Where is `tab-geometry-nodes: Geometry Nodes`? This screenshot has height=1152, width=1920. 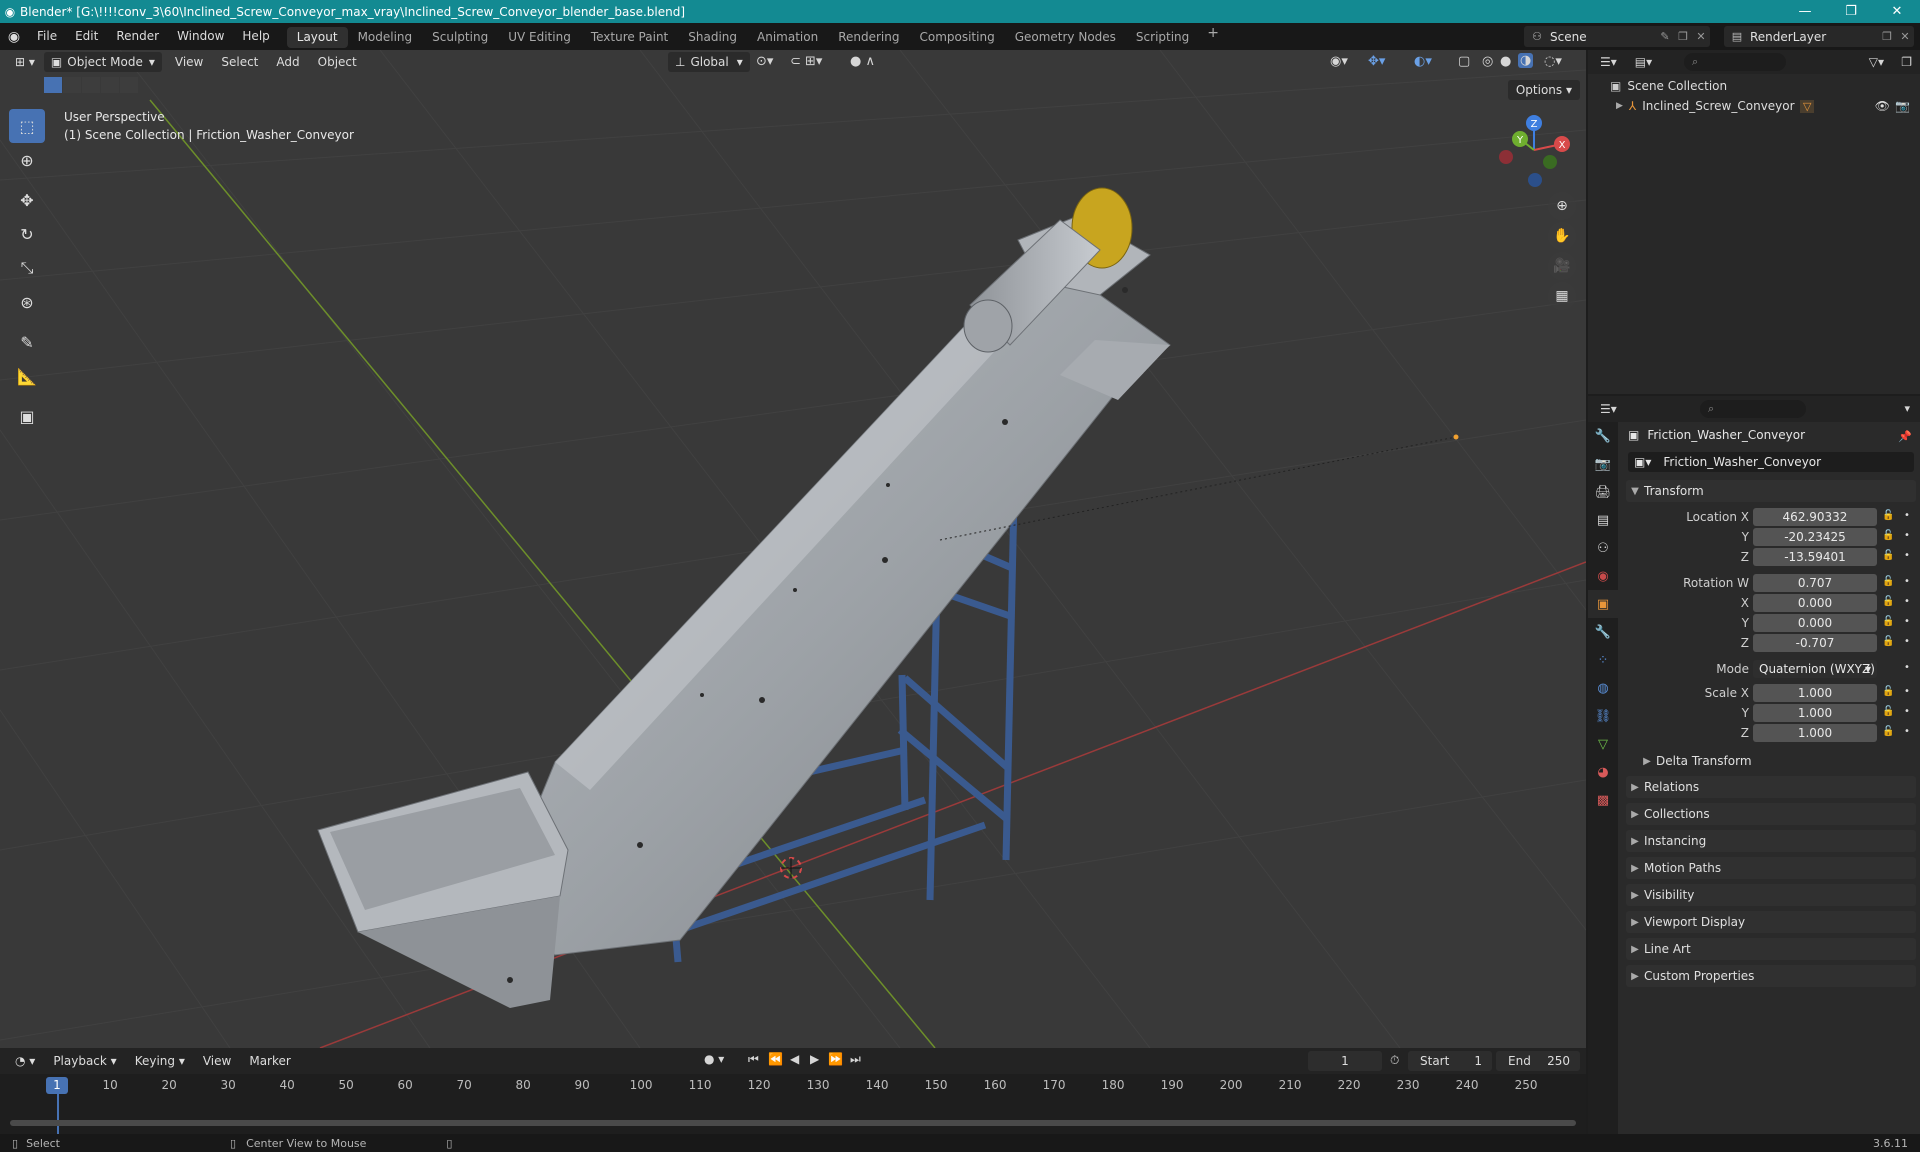 tab-geometry-nodes: Geometry Nodes is located at coordinates (1065, 37).